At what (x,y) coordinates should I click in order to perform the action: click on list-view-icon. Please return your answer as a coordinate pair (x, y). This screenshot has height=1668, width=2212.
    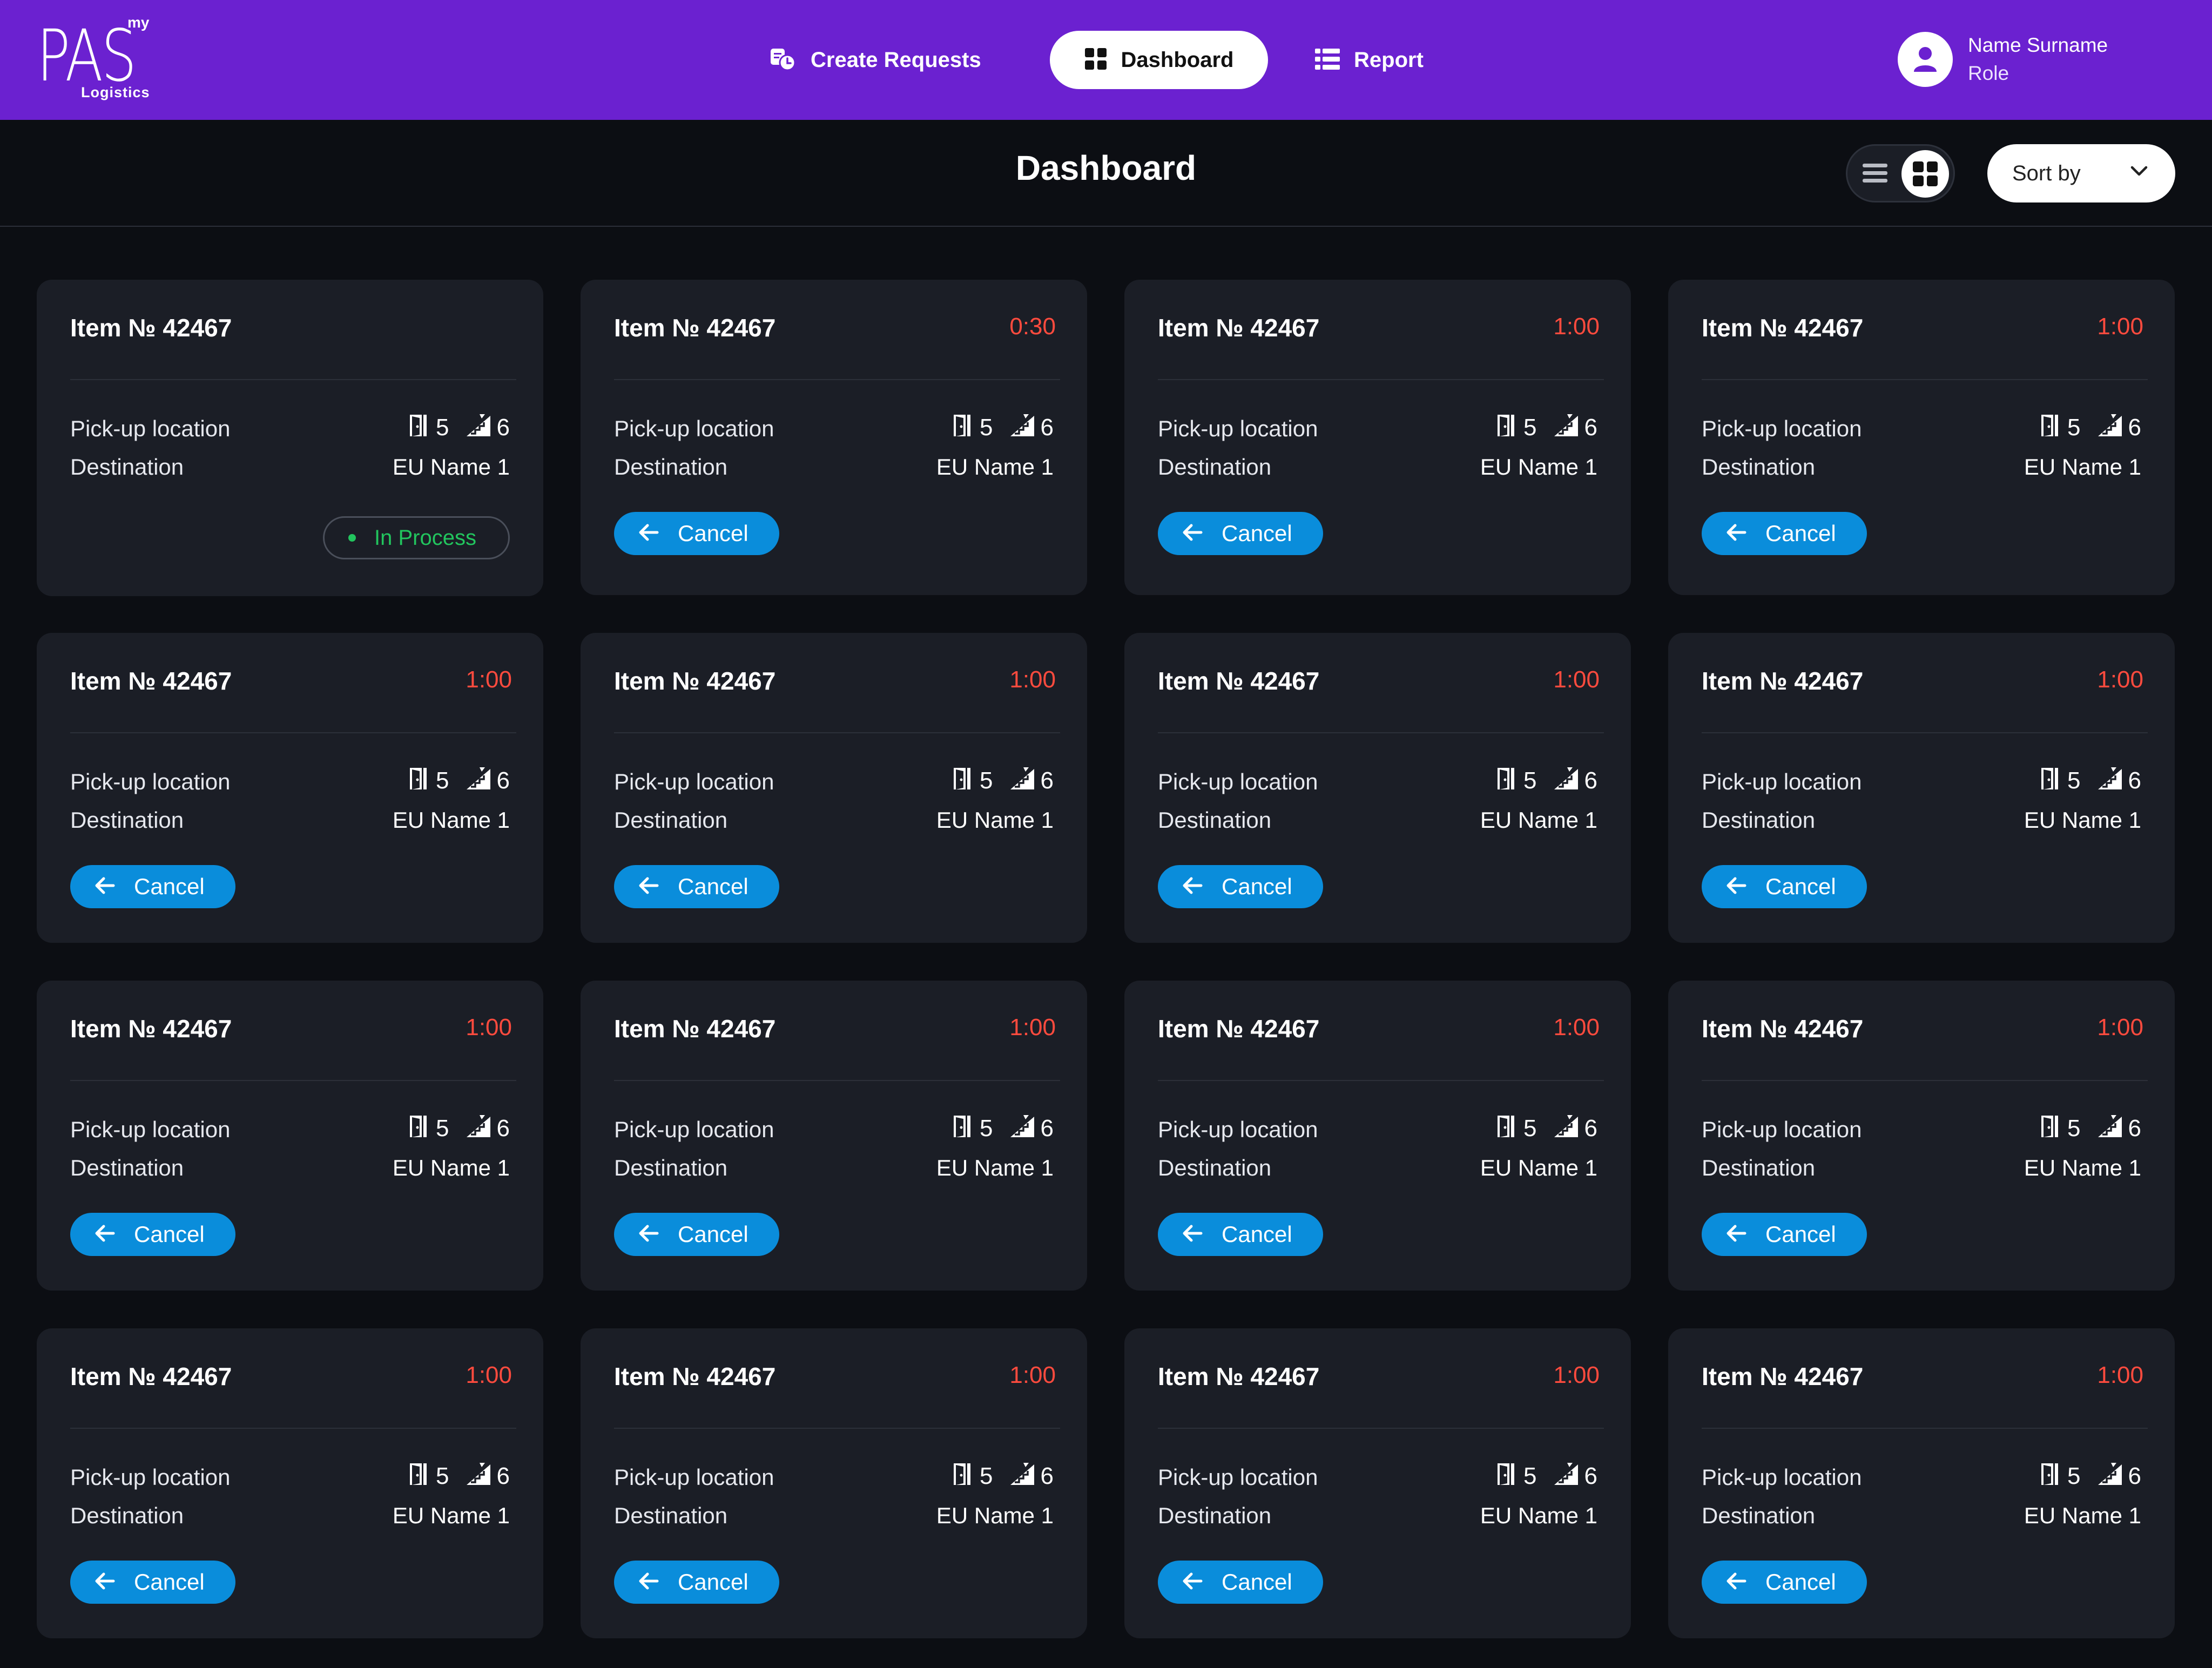
    Looking at the image, I should click on (1875, 173).